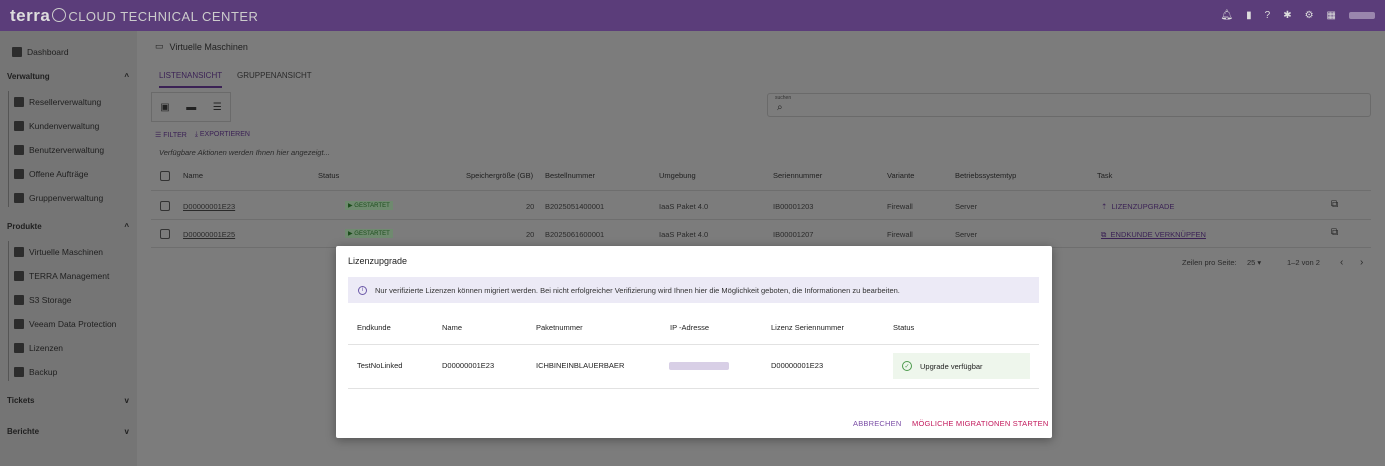 The image size is (1385, 466). What do you see at coordinates (28, 76) in the screenshot?
I see `section-label: Verwaltung` at bounding box center [28, 76].